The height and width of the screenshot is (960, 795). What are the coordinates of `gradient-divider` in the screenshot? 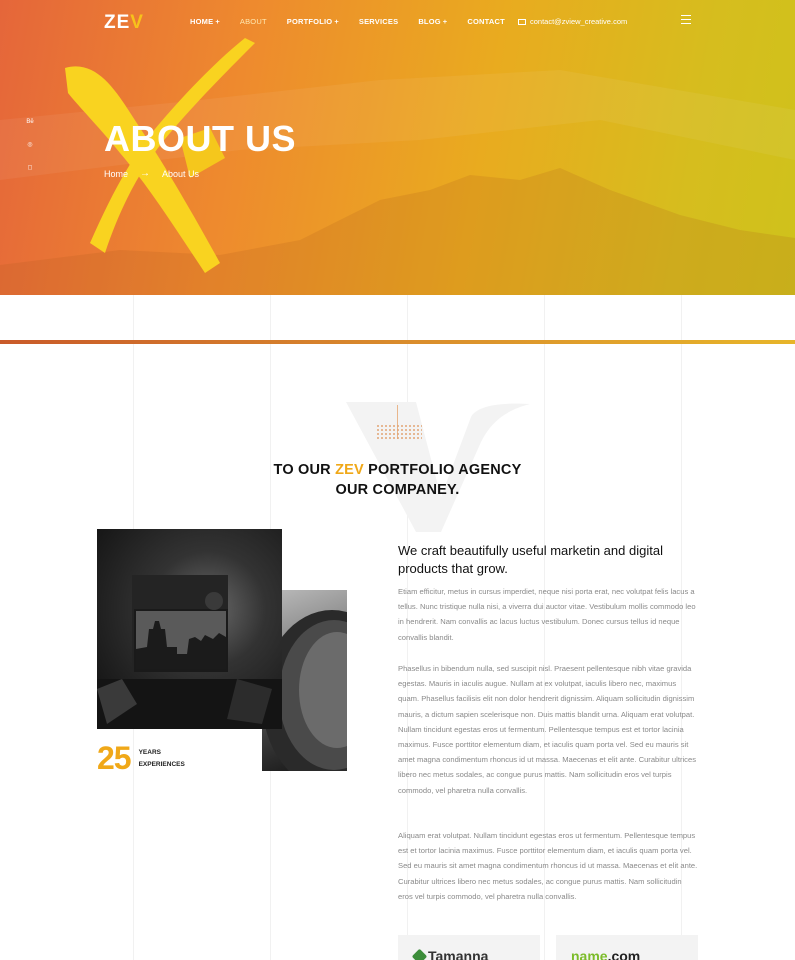 It's located at (397, 342).